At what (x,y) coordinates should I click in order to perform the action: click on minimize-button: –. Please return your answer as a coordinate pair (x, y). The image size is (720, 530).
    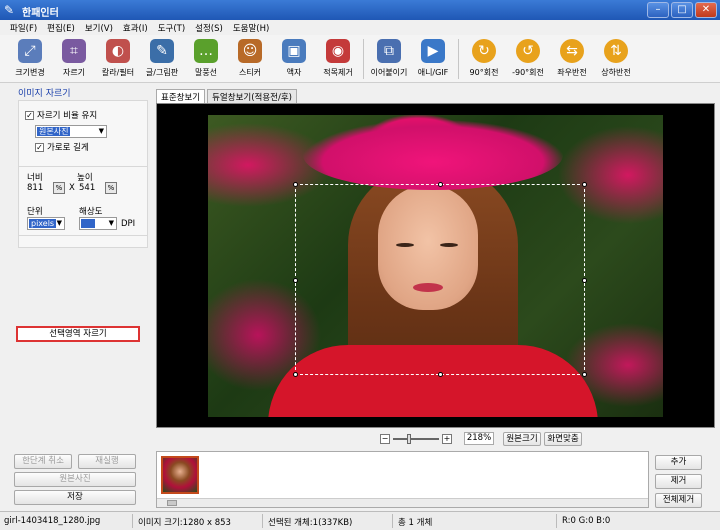
    Looking at the image, I should click on (658, 10).